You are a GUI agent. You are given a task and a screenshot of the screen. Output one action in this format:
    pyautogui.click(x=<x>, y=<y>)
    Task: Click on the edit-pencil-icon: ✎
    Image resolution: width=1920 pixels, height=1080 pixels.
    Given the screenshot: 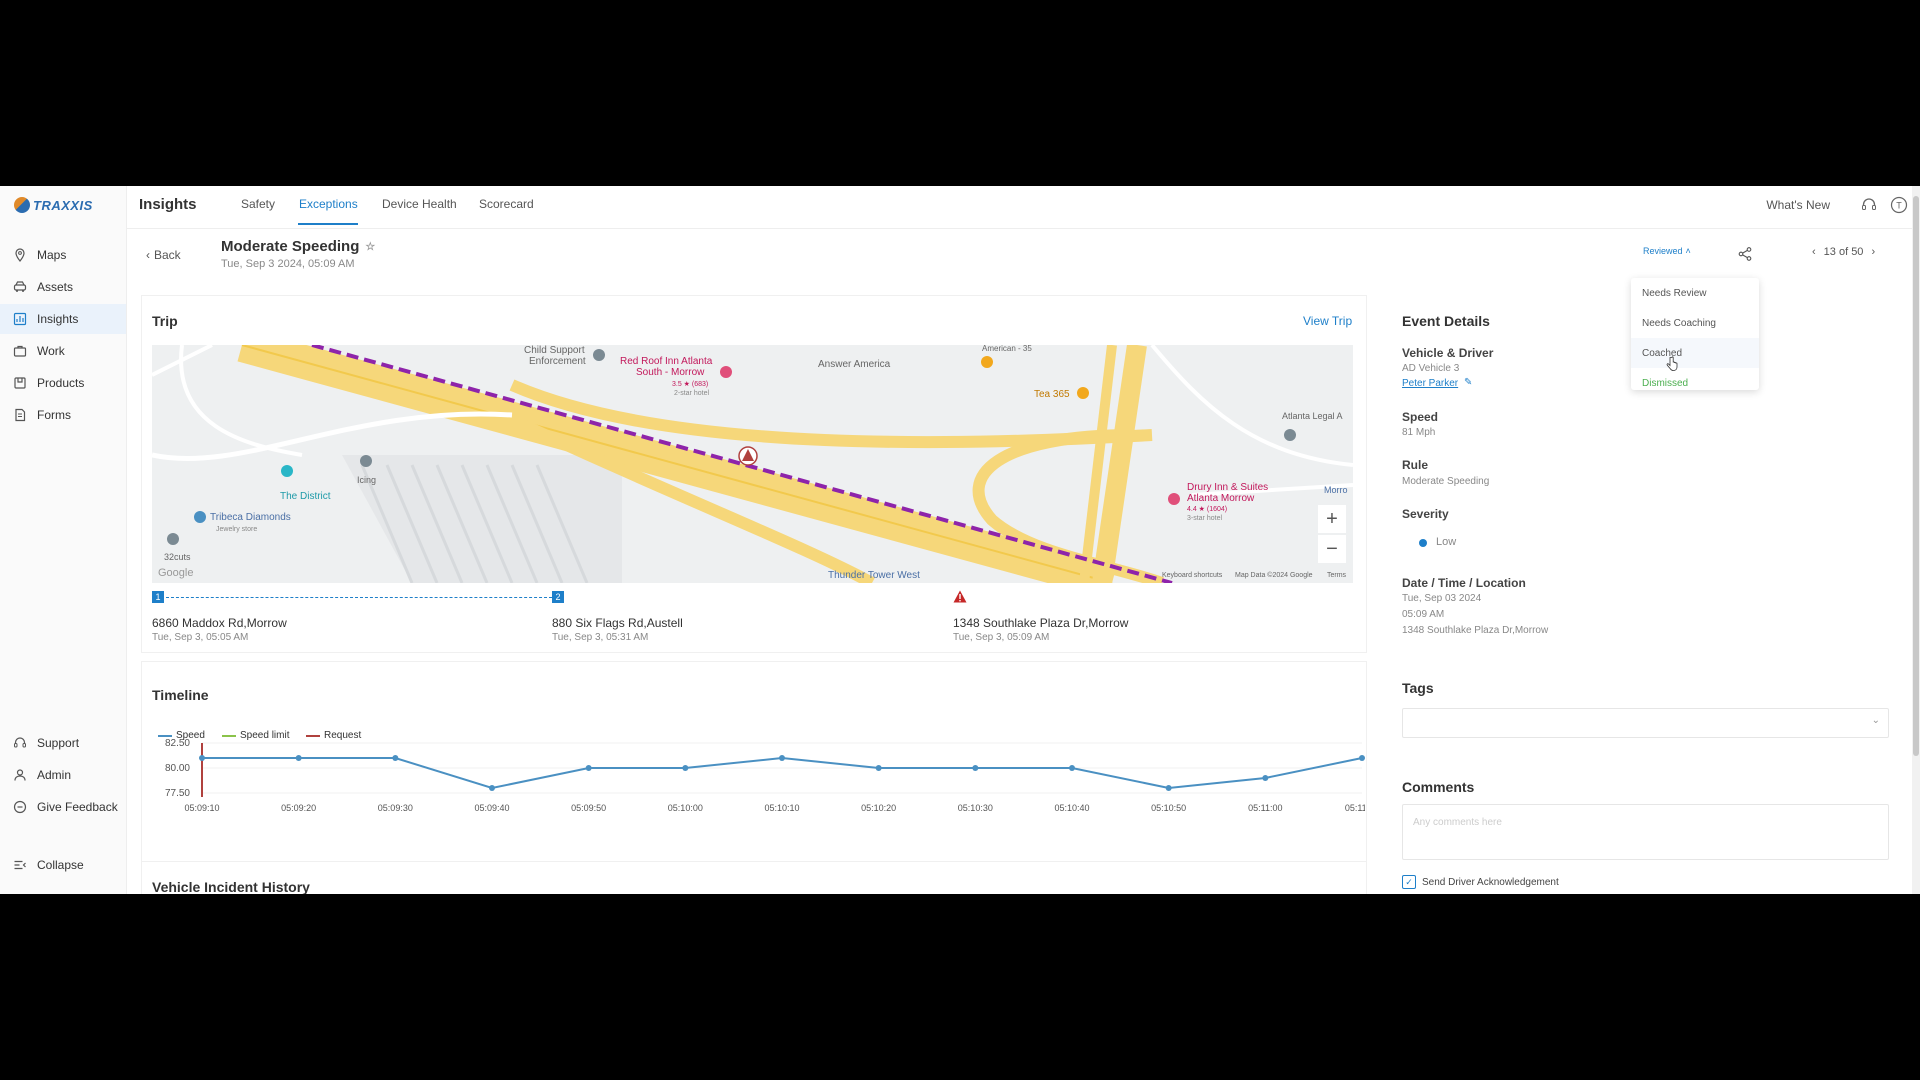 What is the action you would take?
    pyautogui.click(x=1468, y=382)
    